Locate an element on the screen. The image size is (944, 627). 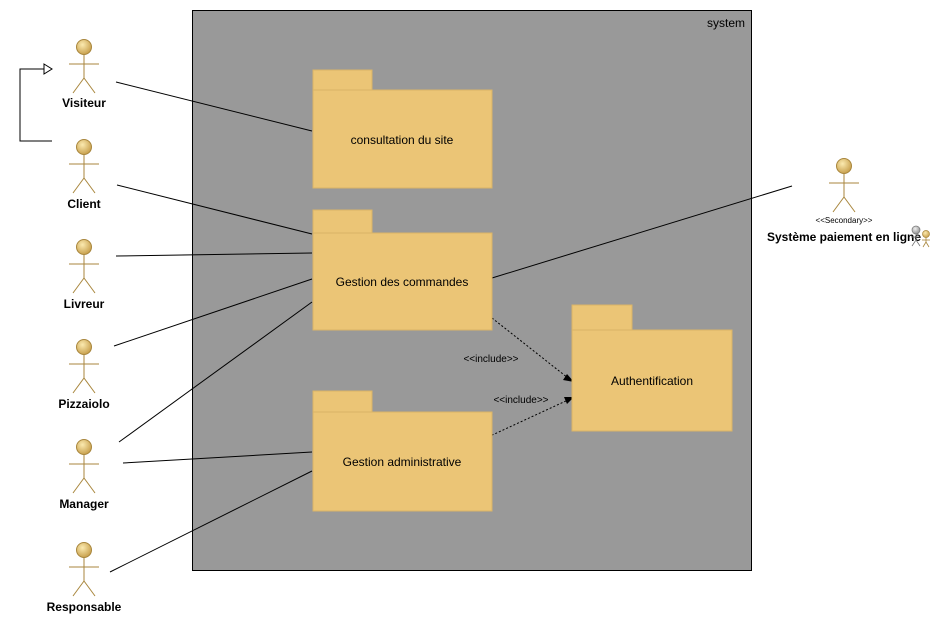
include-label-1: <<include>> is located at coordinates (490, 359).